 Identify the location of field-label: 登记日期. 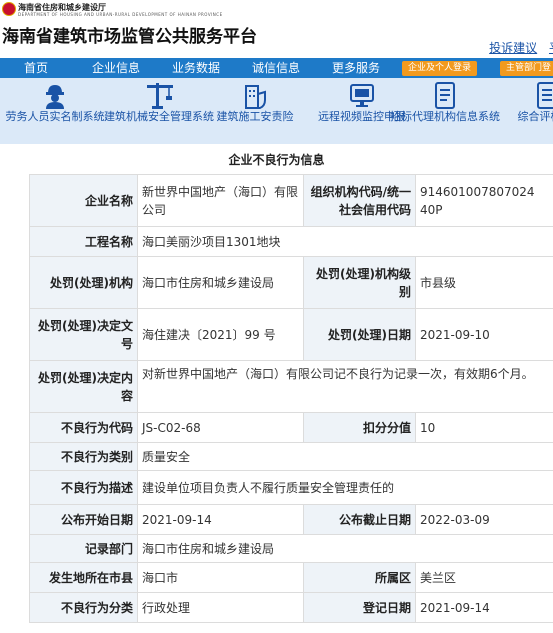
(359, 607).